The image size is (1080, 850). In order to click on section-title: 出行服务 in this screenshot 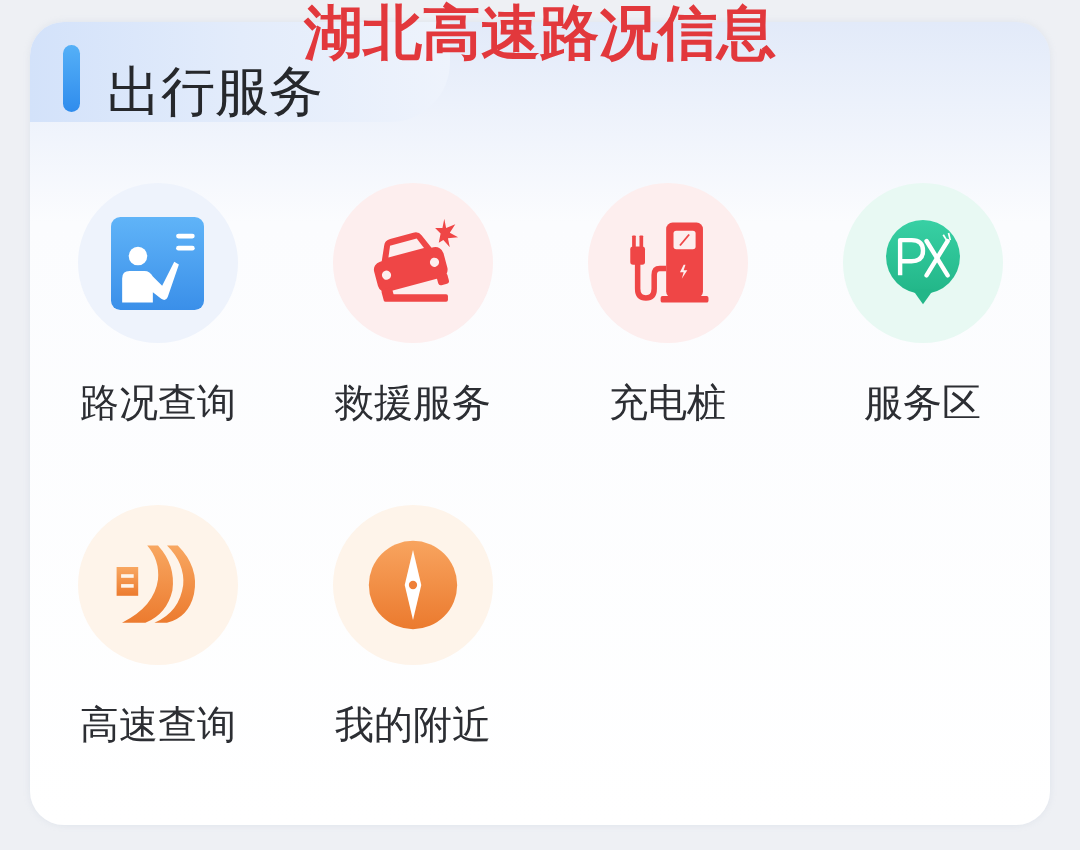, I will do `click(215, 91)`.